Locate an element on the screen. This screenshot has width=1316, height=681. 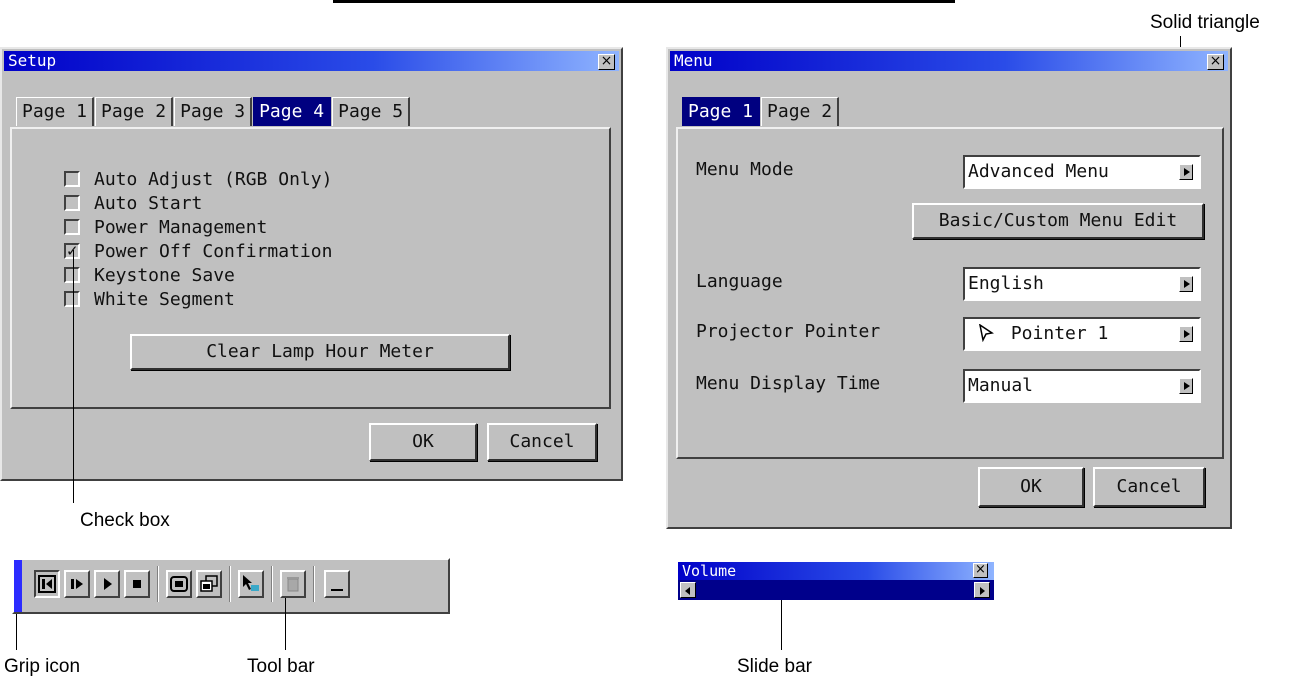
minimize-icon is located at coordinates (337, 584).